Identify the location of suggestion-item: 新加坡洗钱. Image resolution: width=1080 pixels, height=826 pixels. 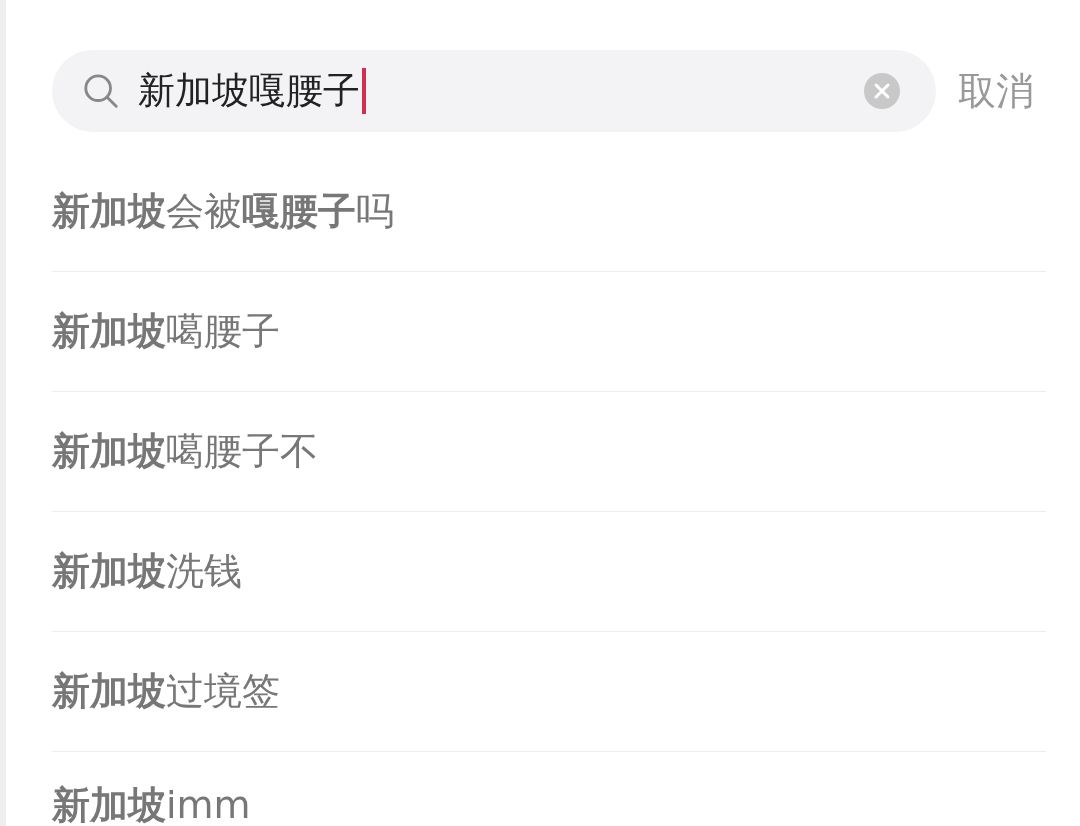
(147, 571).